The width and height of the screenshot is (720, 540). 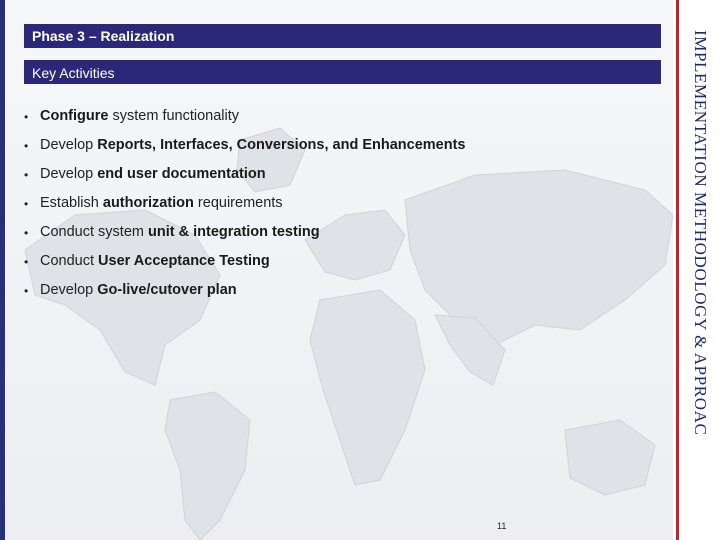 I want to click on list-item: • Establish authorization requirements, so click(x=344, y=209).